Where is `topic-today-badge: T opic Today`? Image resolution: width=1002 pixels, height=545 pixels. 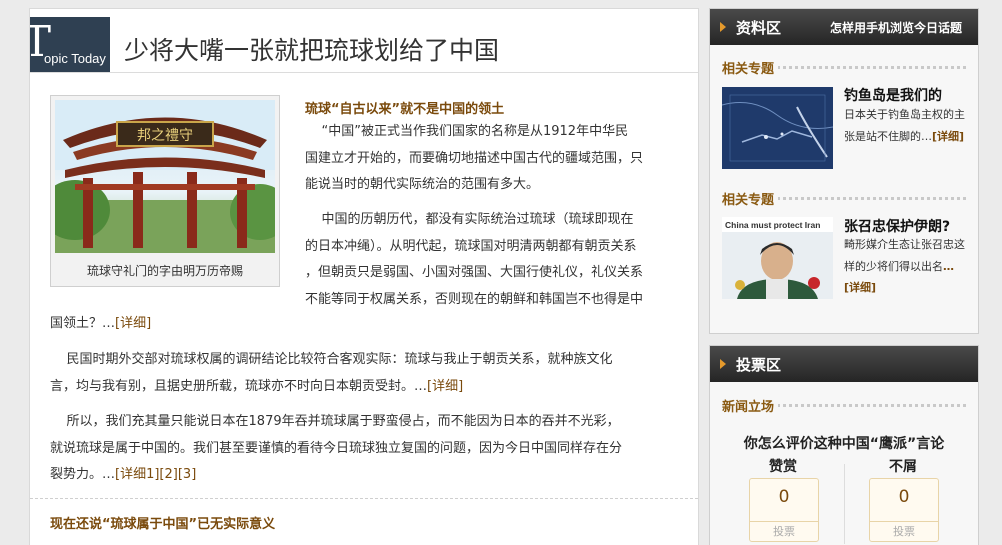
topic-today-badge: T opic Today is located at coordinates (70, 45).